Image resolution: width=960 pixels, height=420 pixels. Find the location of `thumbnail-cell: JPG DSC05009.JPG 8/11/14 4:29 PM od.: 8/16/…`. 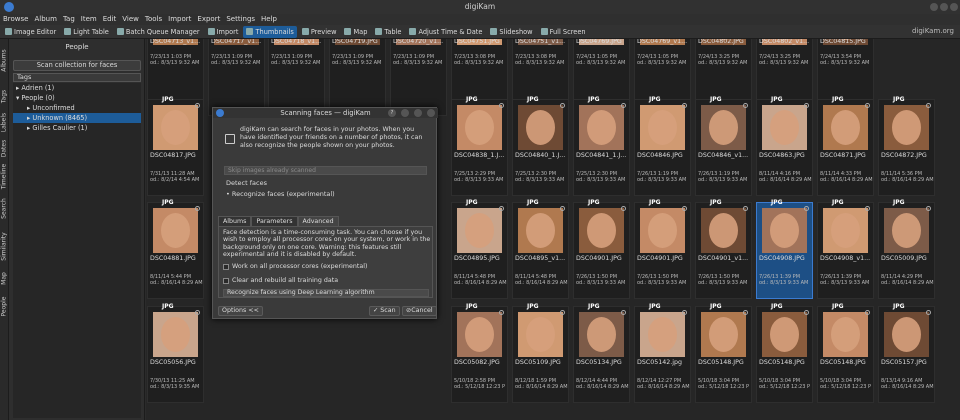

thumbnail-cell: JPG DSC05009.JPG 8/11/14 4:29 PM od.: 8/16/… is located at coordinates (906, 249).